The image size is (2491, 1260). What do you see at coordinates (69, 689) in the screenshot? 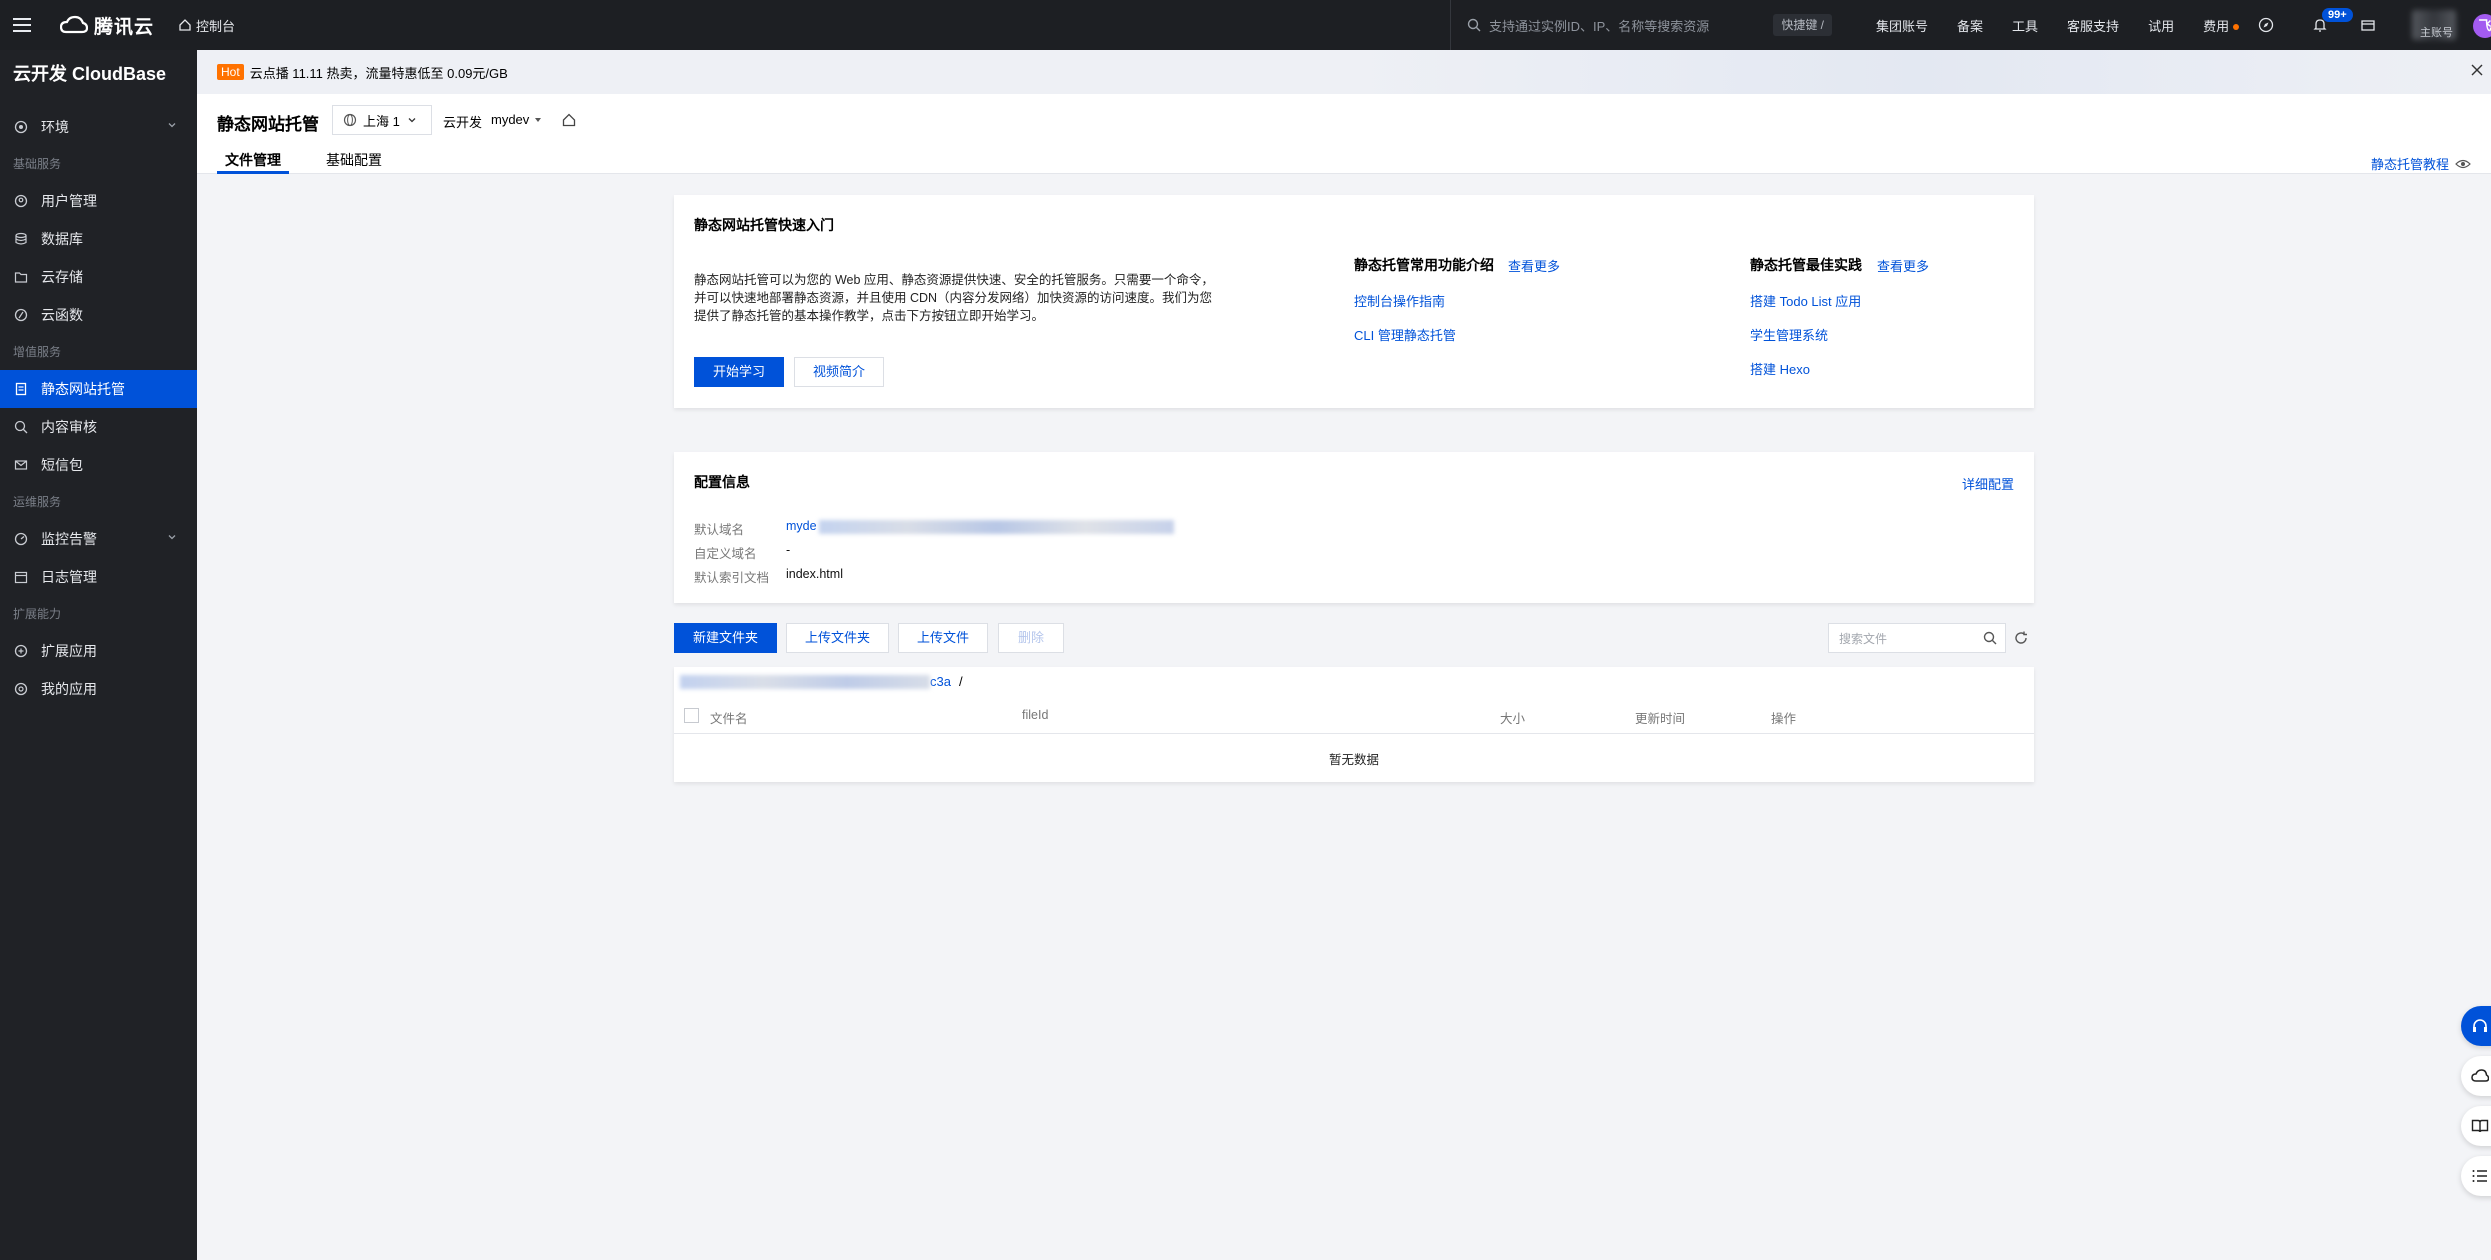
I see `sidebar-item-label: 我的应用` at bounding box center [69, 689].